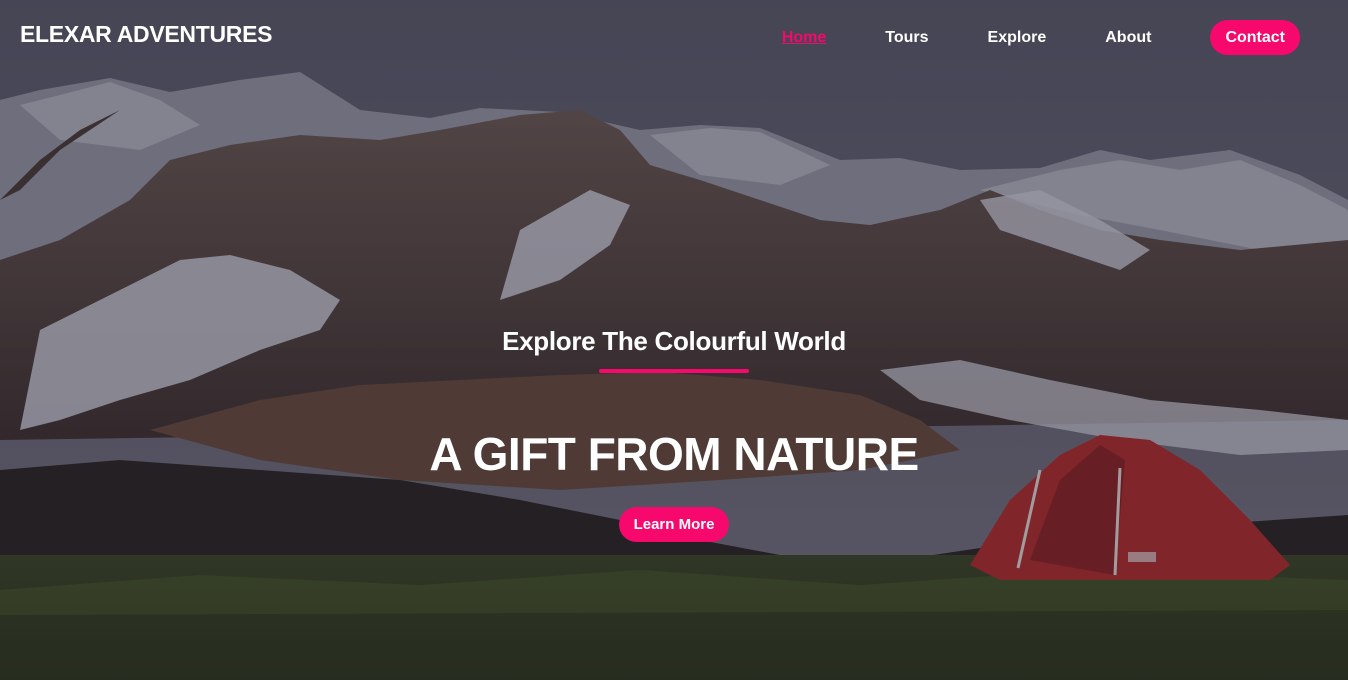 The width and height of the screenshot is (1348, 680). Describe the element at coordinates (906, 37) in the screenshot. I see `nav-link-tours: Tours` at that location.